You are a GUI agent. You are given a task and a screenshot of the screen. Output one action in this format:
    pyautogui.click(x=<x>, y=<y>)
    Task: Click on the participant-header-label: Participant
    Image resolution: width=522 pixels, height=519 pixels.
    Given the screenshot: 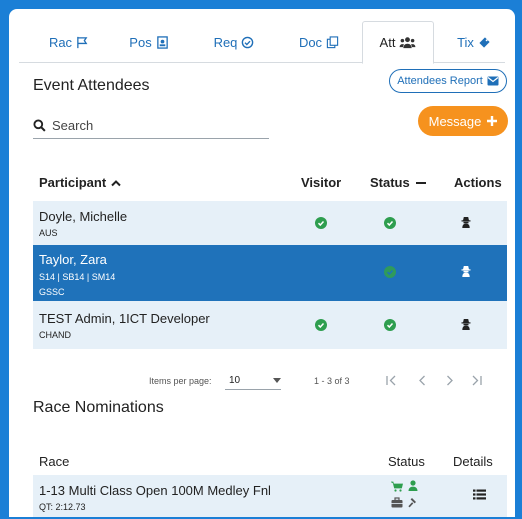 What is the action you would take?
    pyautogui.click(x=73, y=182)
    